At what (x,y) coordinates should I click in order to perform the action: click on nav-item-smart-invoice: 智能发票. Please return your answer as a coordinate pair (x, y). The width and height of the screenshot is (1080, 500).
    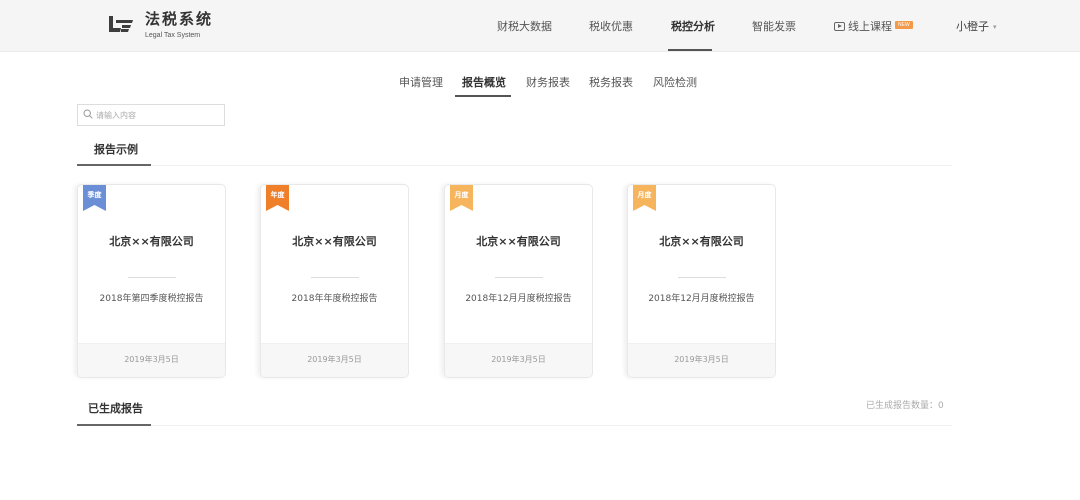
    Looking at the image, I should click on (774, 26).